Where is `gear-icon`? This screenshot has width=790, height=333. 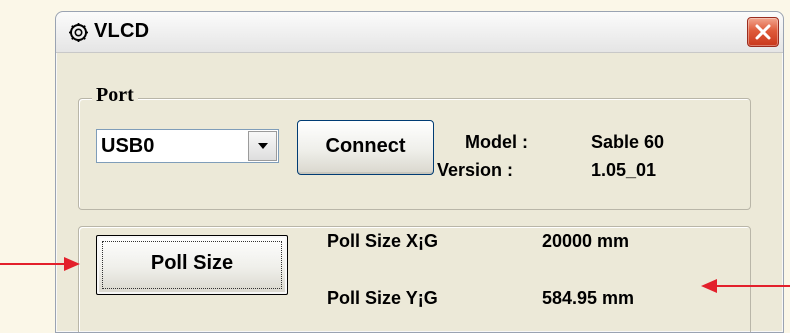
gear-icon is located at coordinates (78, 32).